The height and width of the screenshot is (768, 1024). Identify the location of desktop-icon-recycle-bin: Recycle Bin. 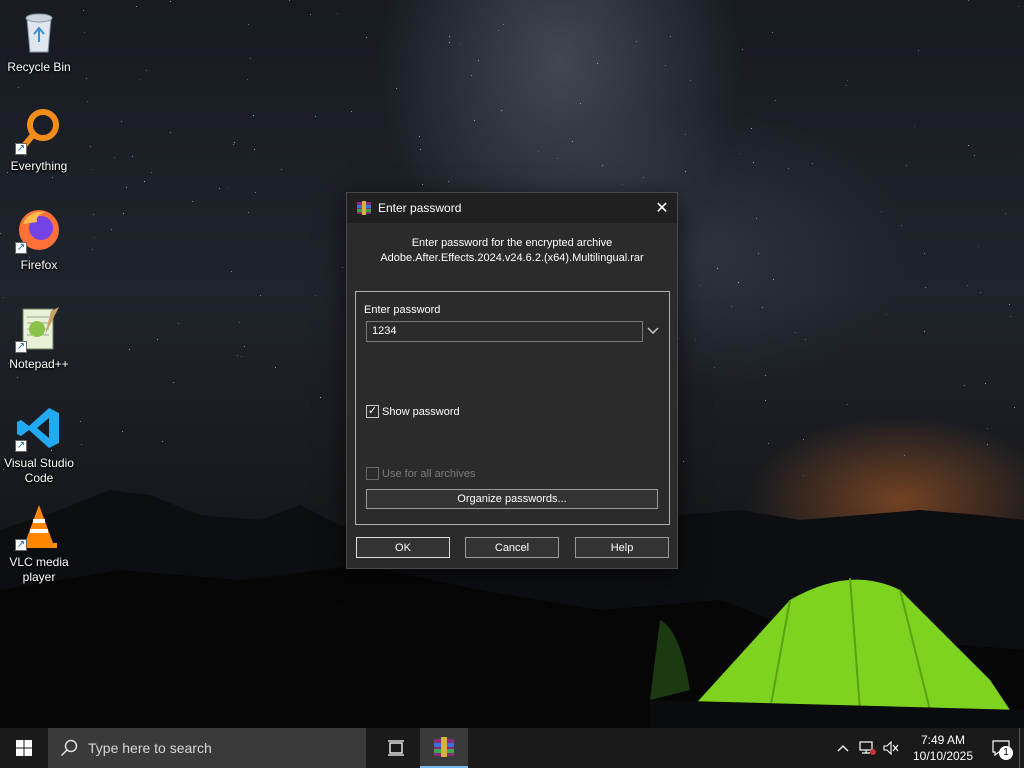
(39, 41).